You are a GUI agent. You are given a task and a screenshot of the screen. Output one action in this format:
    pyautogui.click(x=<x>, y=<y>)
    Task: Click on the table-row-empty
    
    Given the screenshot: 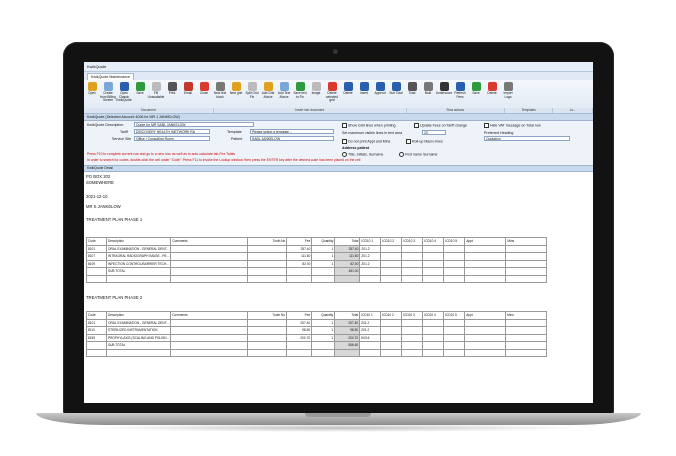 What is the action you would take?
    pyautogui.click(x=317, y=278)
    